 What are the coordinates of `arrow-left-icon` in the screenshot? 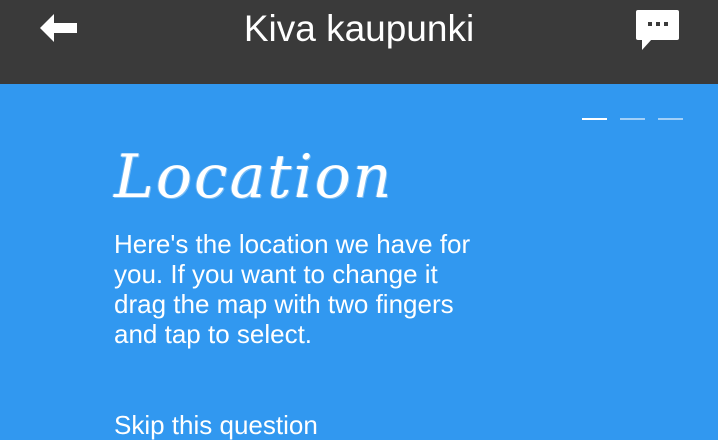 It's located at (58, 28).